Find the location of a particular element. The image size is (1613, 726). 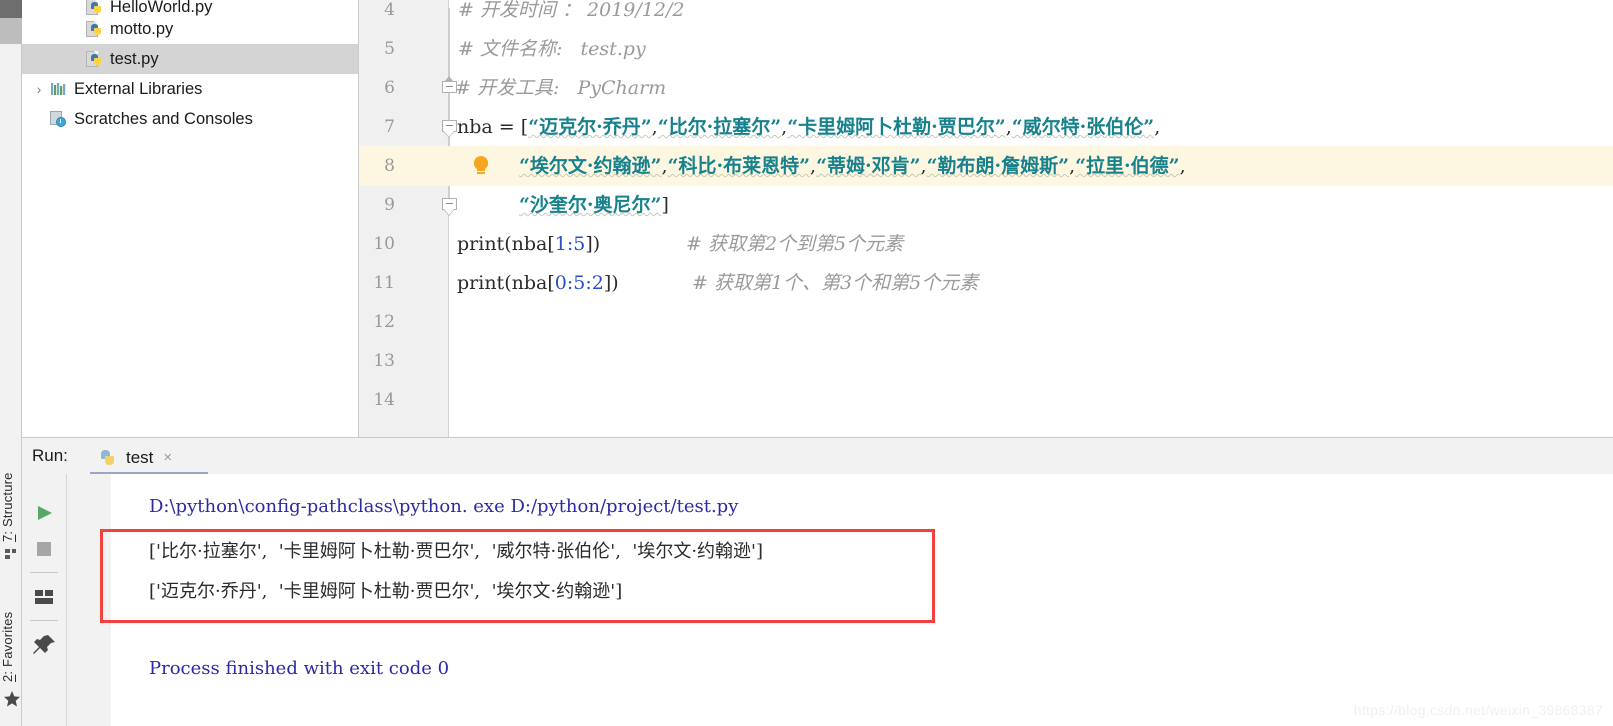

star-icon is located at coordinates (11, 698).